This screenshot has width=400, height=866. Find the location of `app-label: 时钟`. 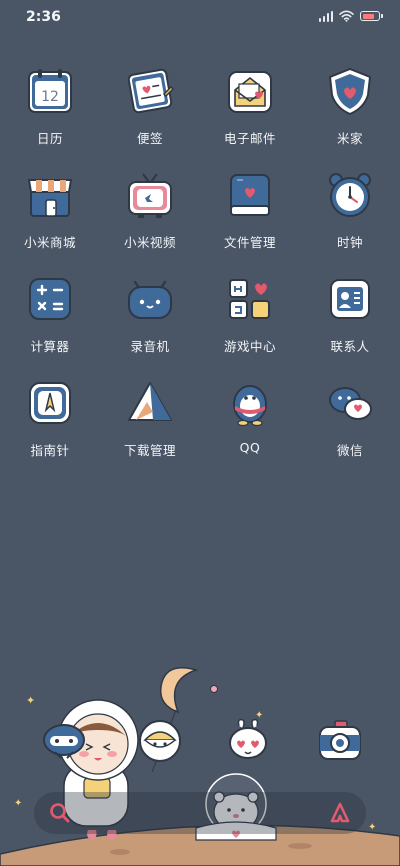

app-label: 时钟 is located at coordinates (349, 242).